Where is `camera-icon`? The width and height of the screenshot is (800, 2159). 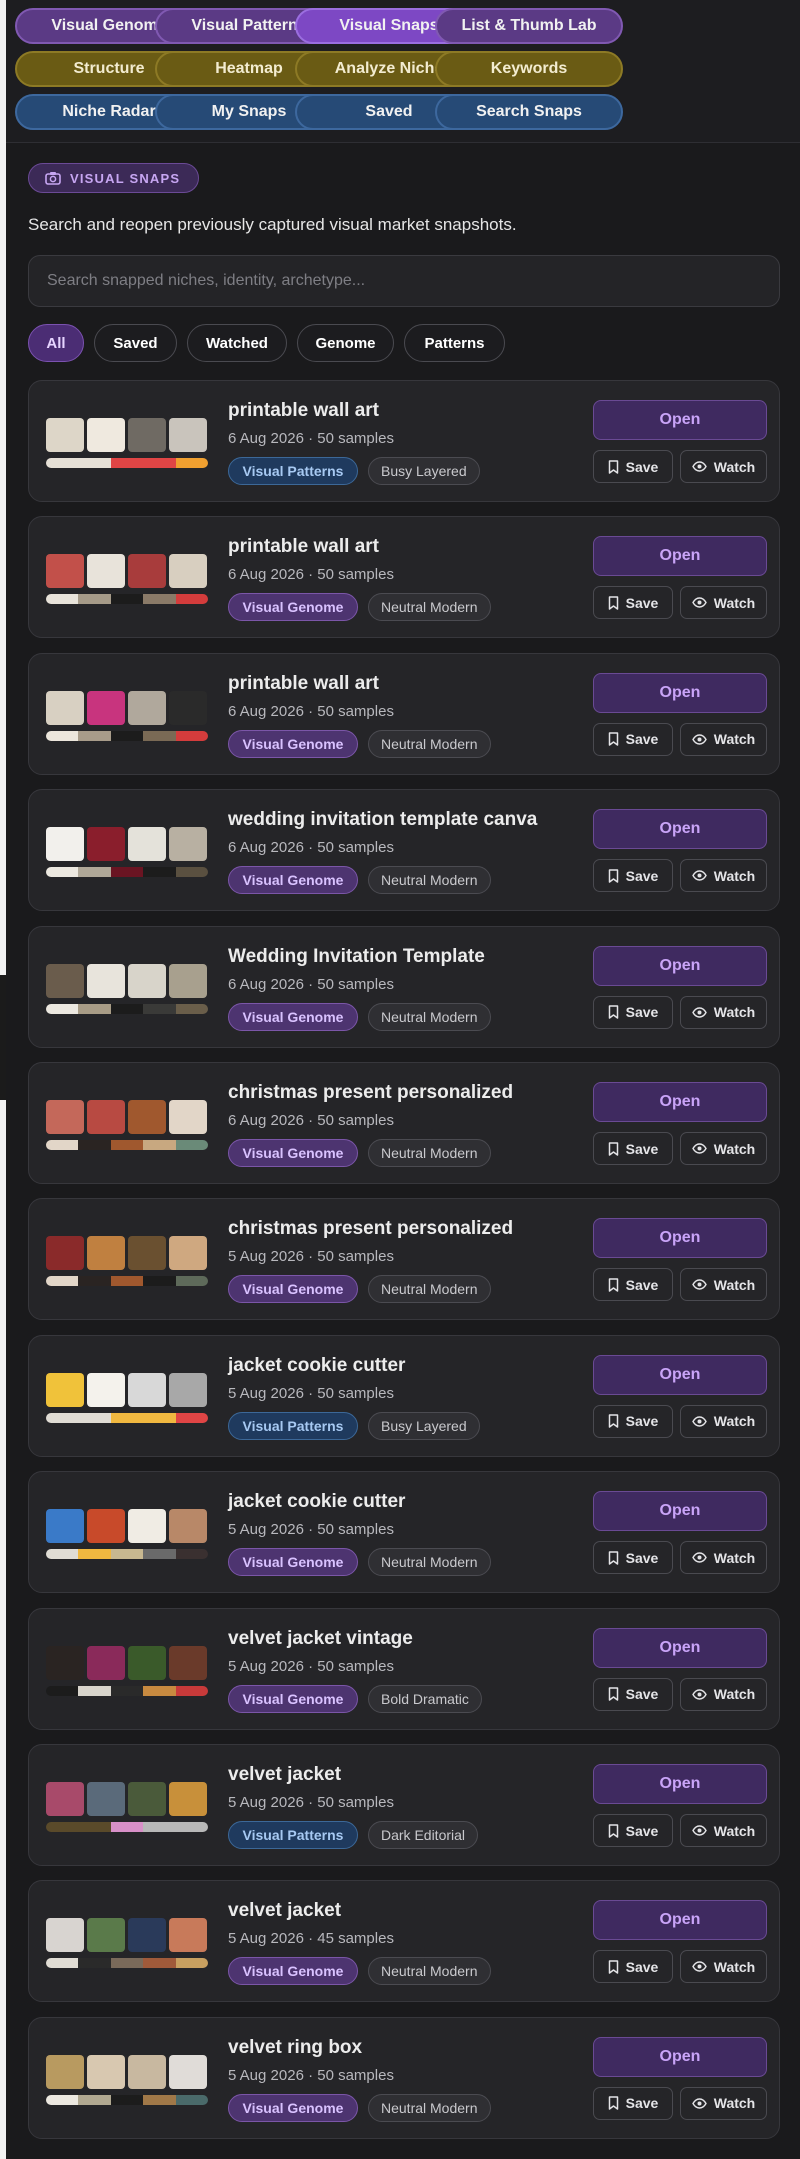 camera-icon is located at coordinates (53, 178).